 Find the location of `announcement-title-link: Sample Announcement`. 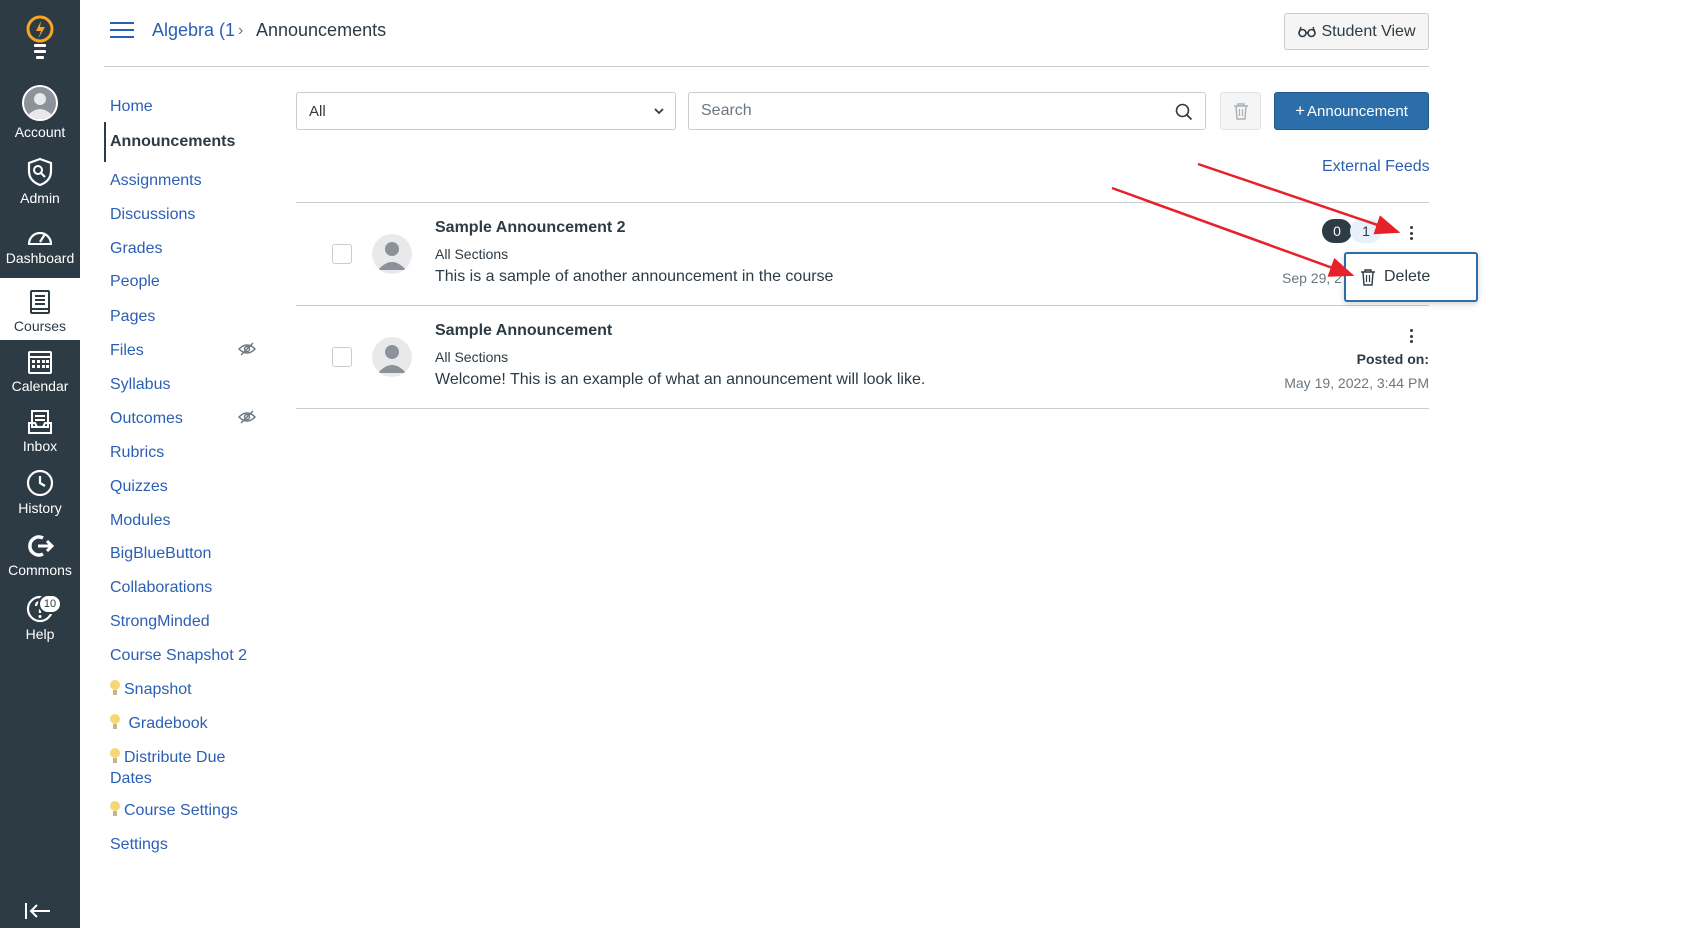

announcement-title-link: Sample Announcement is located at coordinates (523, 331).